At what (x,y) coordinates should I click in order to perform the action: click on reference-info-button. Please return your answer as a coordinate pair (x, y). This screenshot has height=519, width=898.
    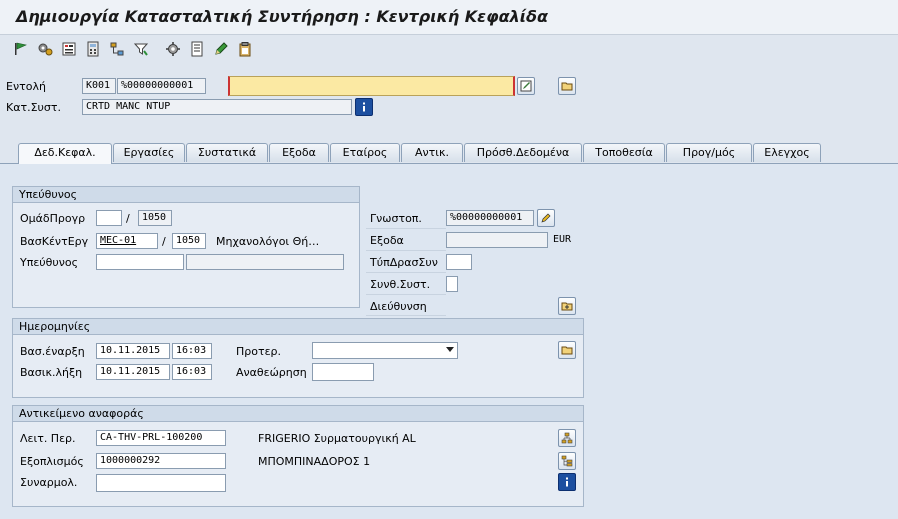
    Looking at the image, I should click on (567, 482).